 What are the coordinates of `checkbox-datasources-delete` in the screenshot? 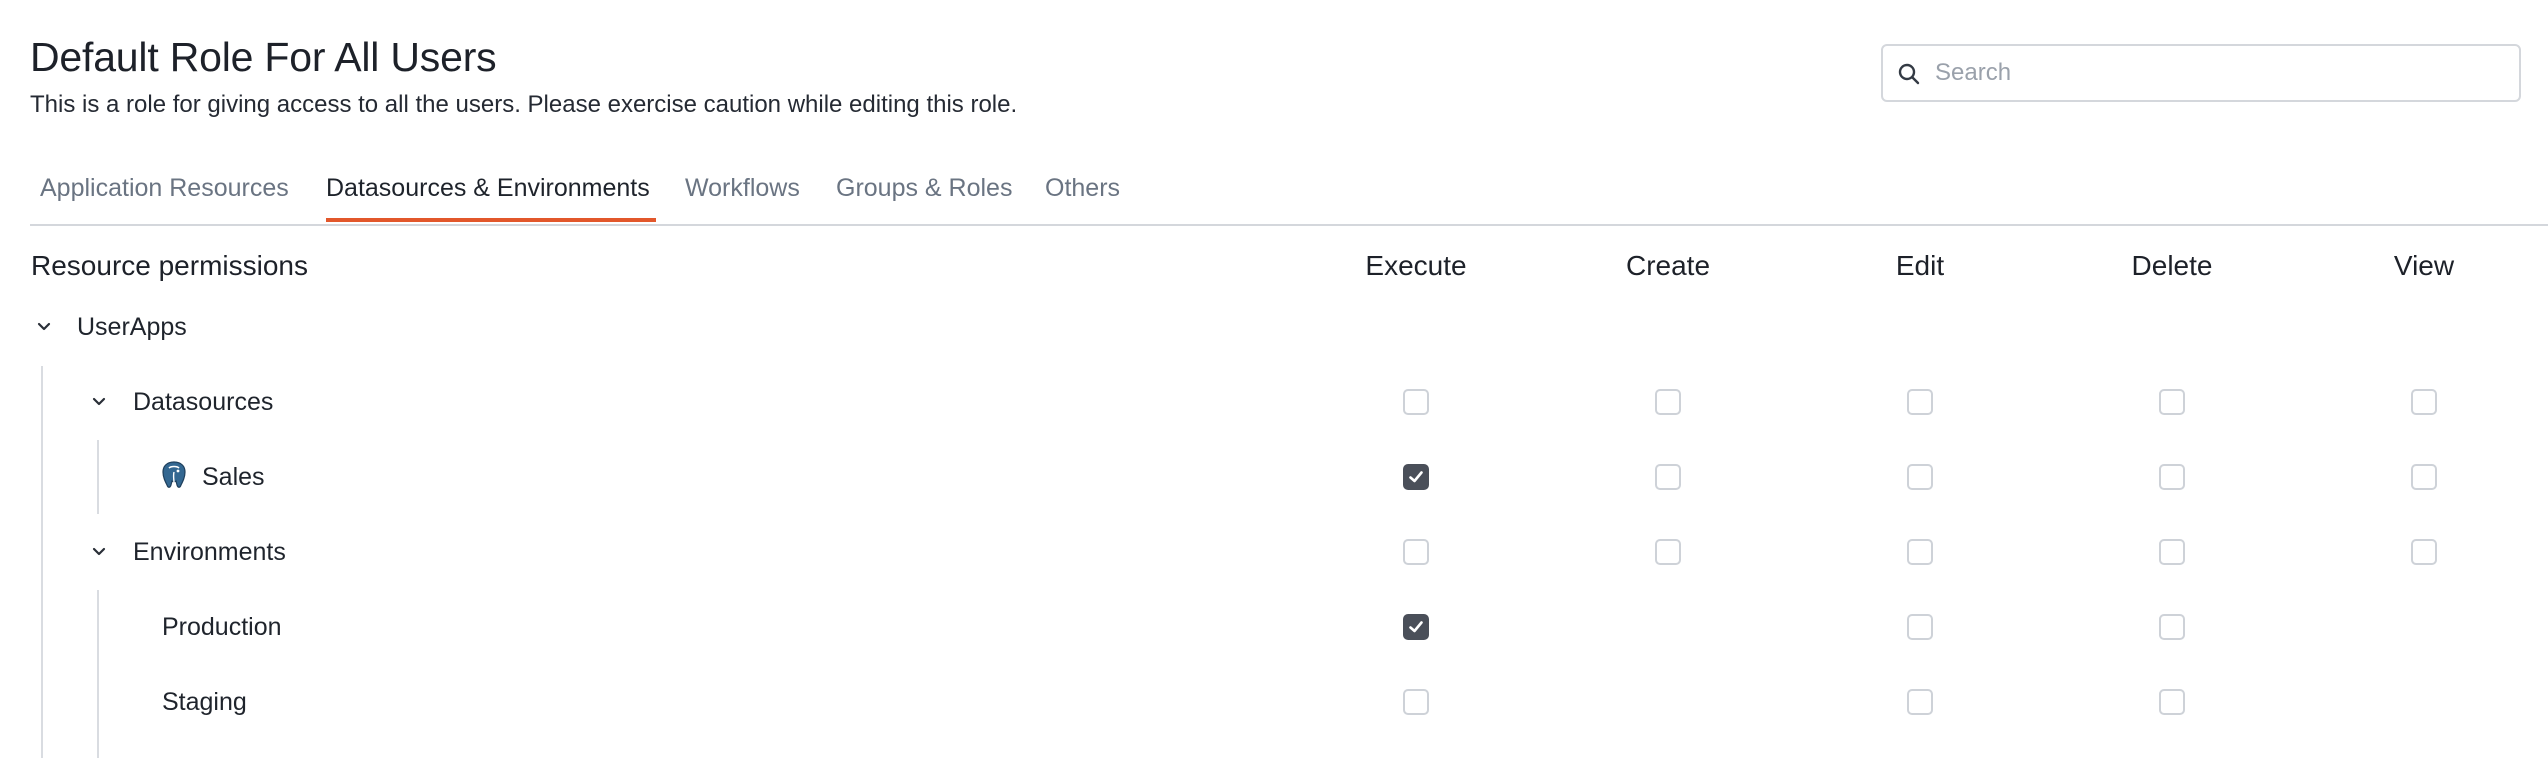 It's located at (2172, 402).